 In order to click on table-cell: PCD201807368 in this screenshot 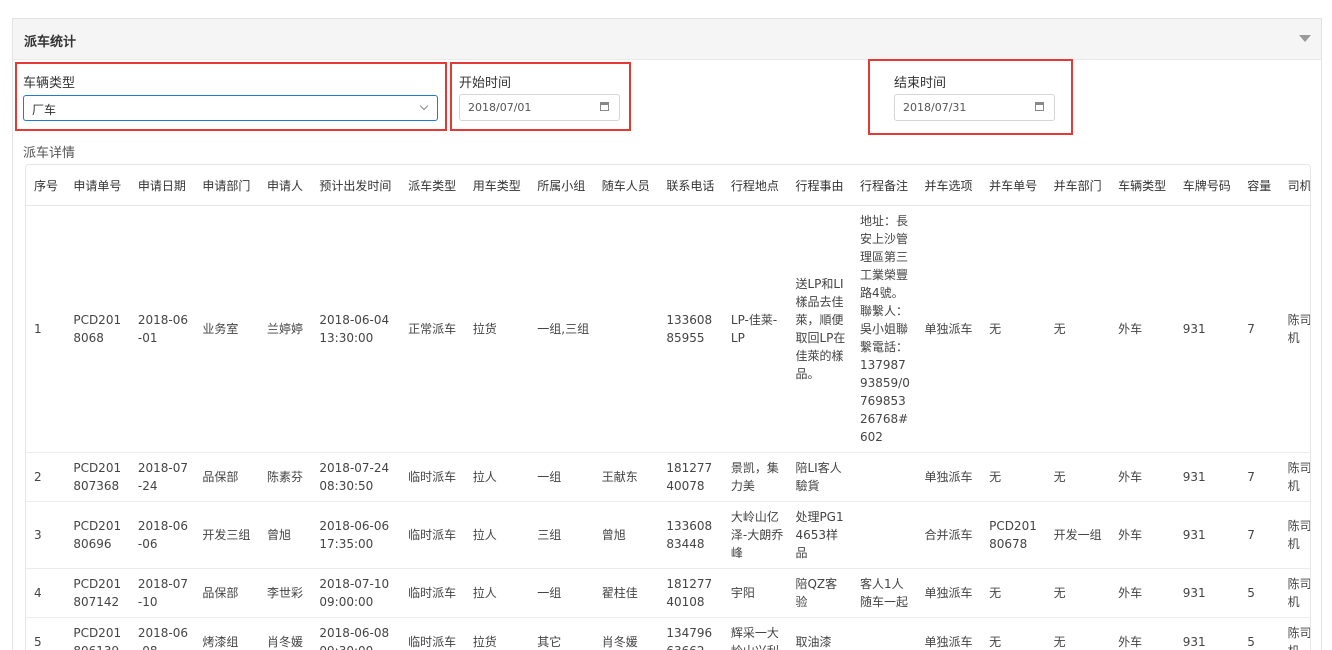, I will do `click(97, 477)`.